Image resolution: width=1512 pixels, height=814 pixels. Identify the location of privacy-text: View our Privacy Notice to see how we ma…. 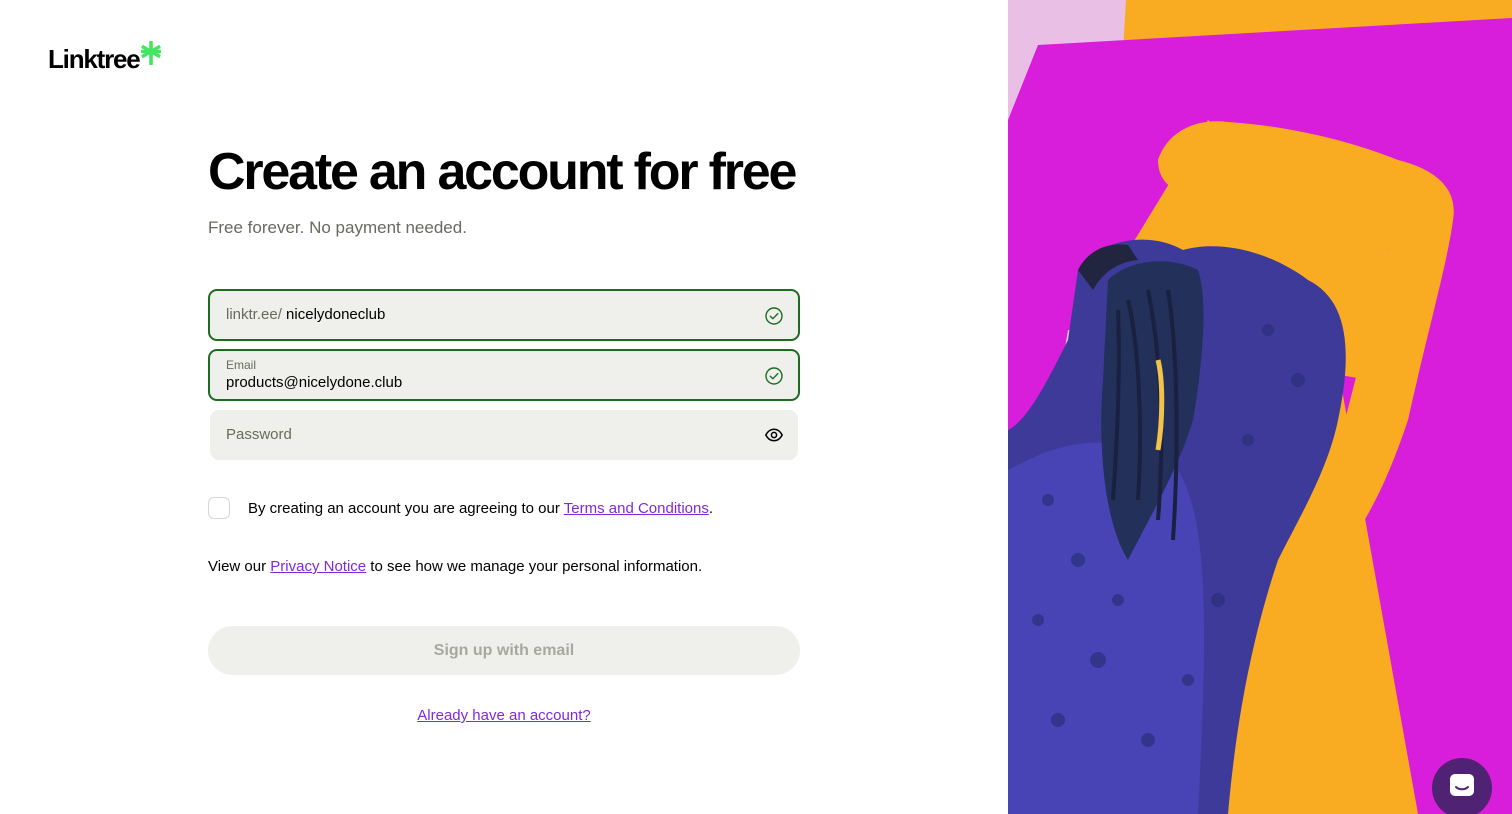
(455, 566).